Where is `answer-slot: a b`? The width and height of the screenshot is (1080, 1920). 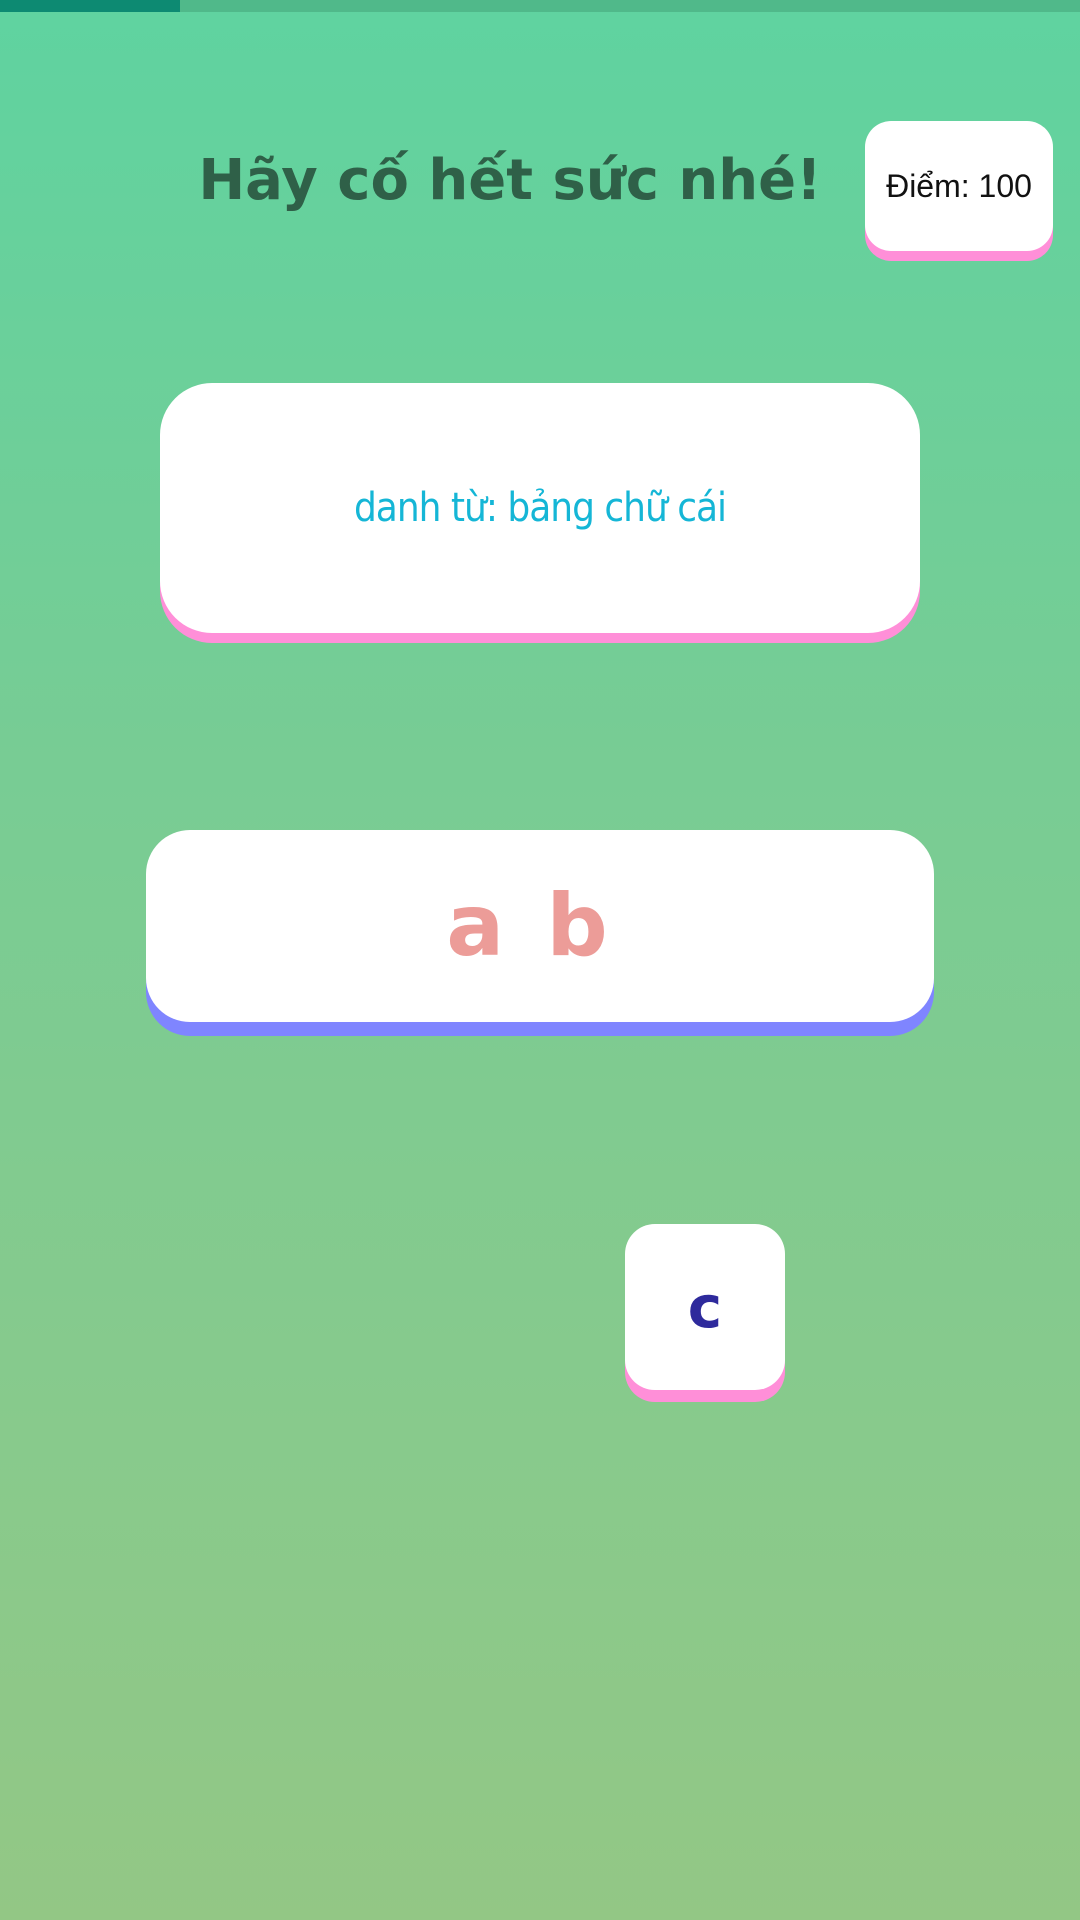 answer-slot: a b is located at coordinates (540, 926).